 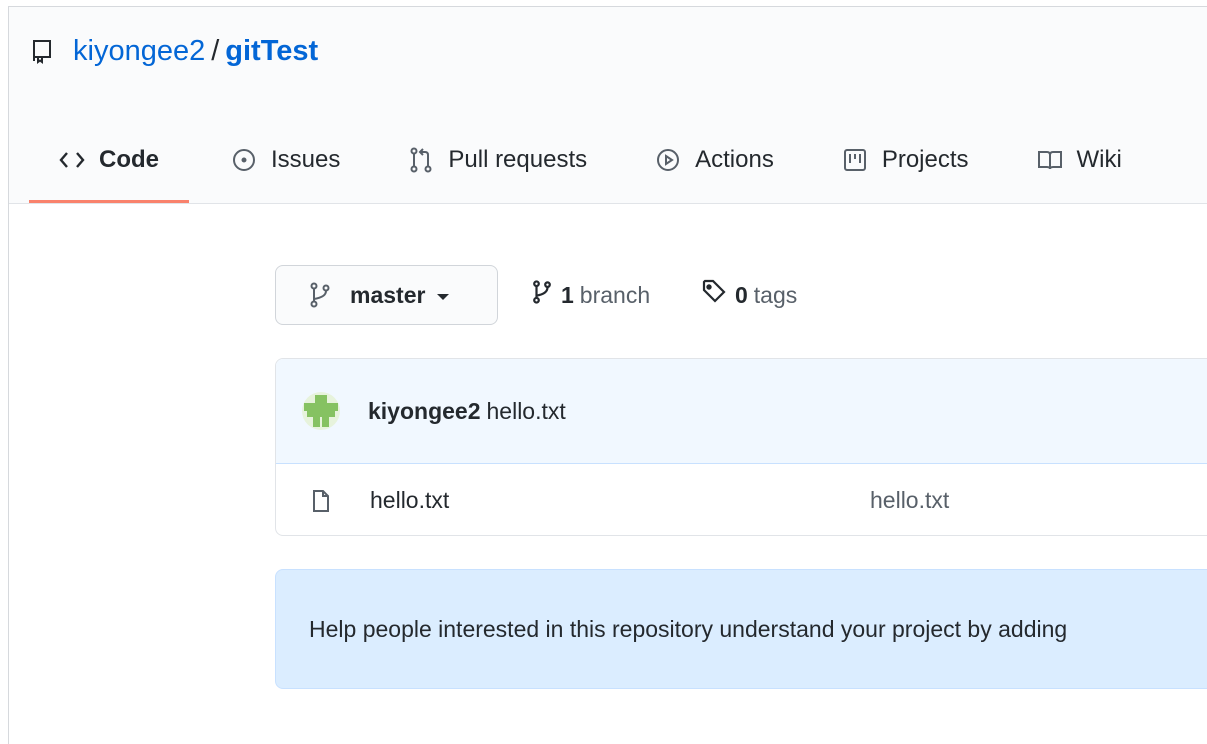 What do you see at coordinates (1099, 159) in the screenshot?
I see `tab-wiki-label: Wiki` at bounding box center [1099, 159].